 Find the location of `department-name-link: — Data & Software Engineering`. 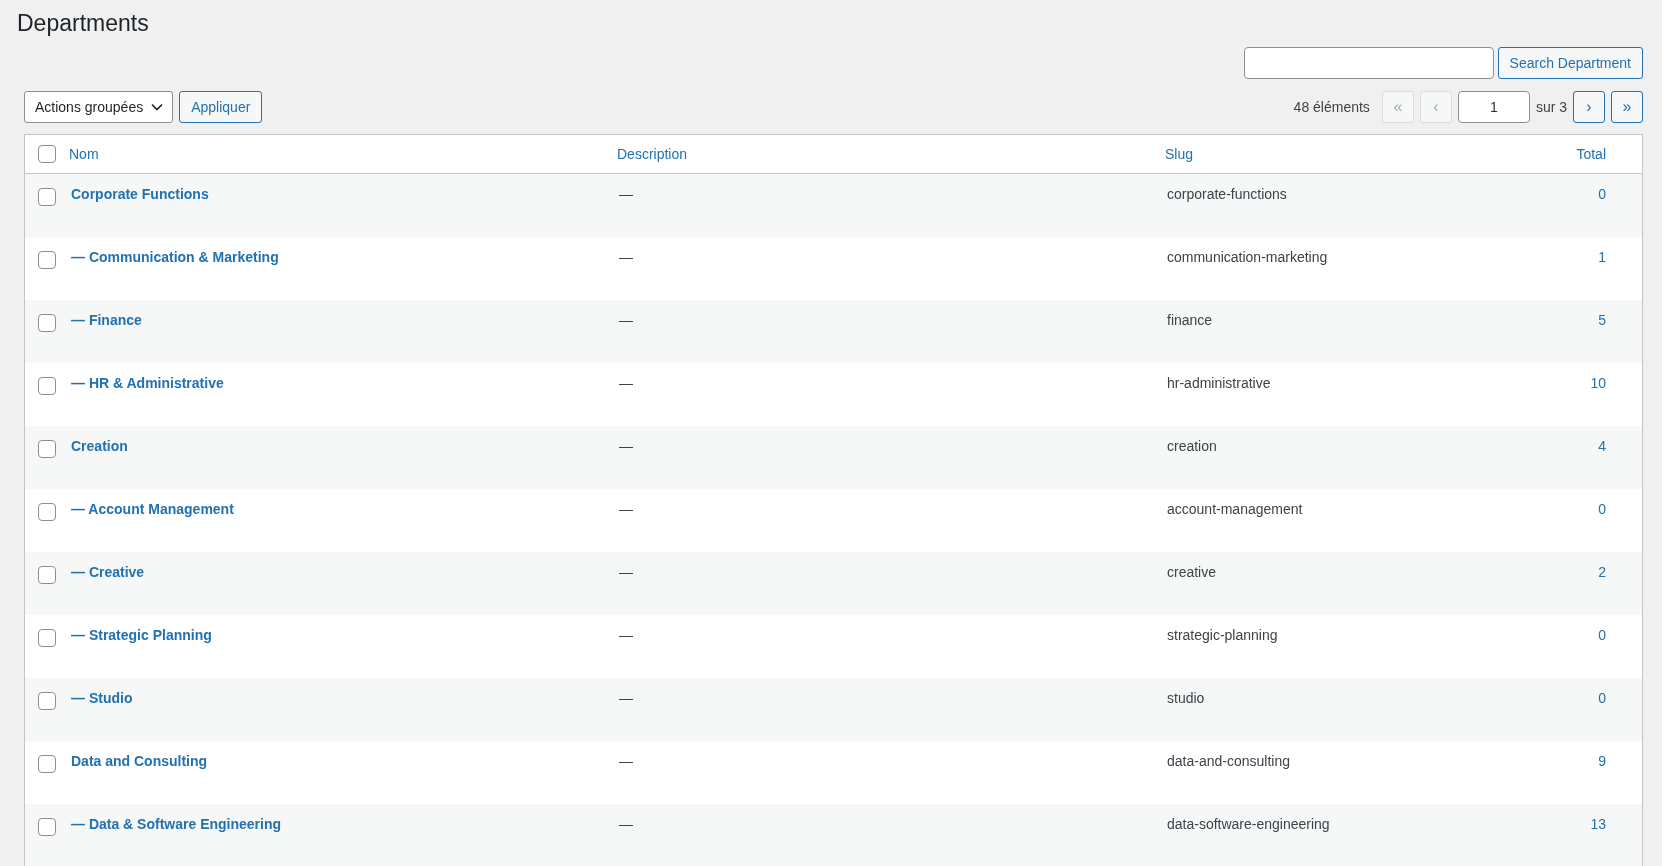

department-name-link: — Data & Software Engineering is located at coordinates (176, 824).